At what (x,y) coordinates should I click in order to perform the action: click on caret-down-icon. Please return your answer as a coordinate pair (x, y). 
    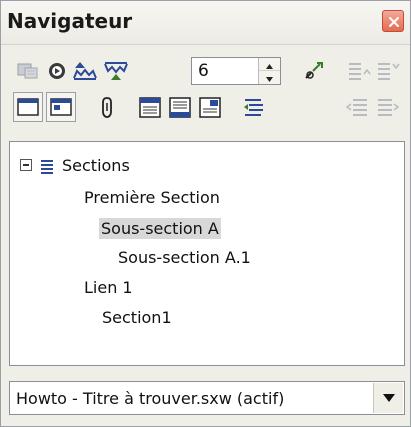
    Looking at the image, I should click on (269, 79).